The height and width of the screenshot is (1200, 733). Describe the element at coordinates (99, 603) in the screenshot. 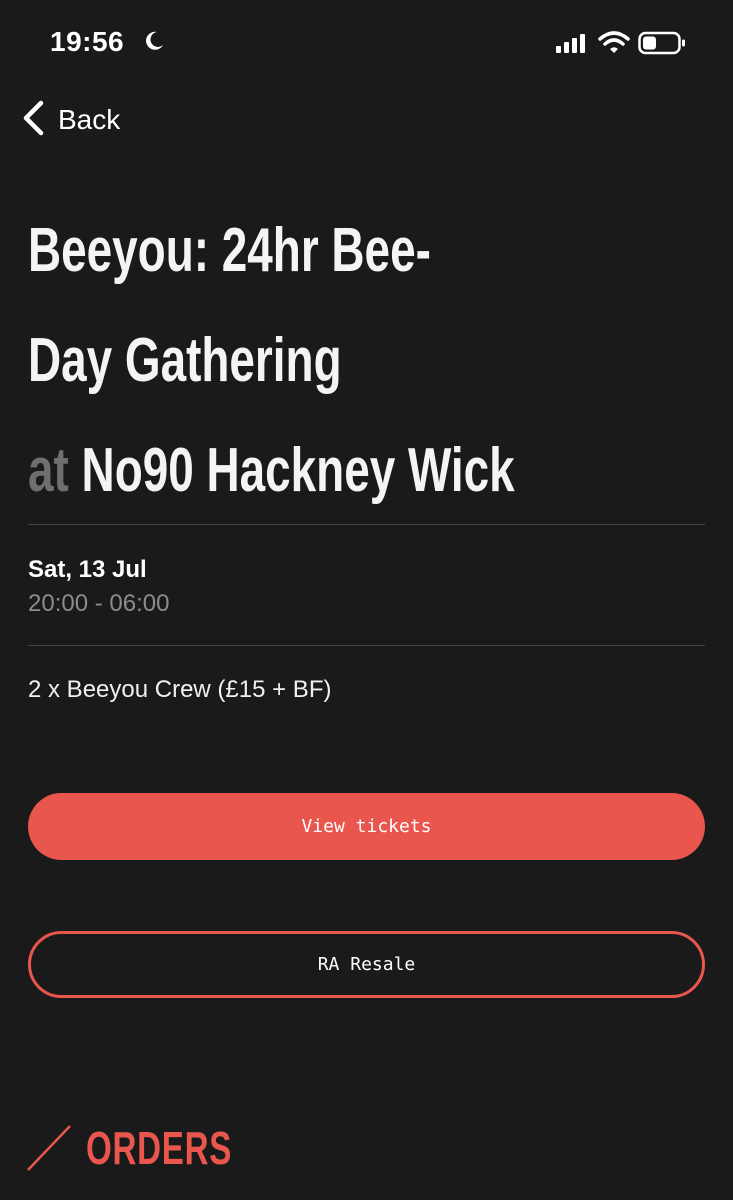

I see `event-time-range: 20:00 - 06:00` at that location.